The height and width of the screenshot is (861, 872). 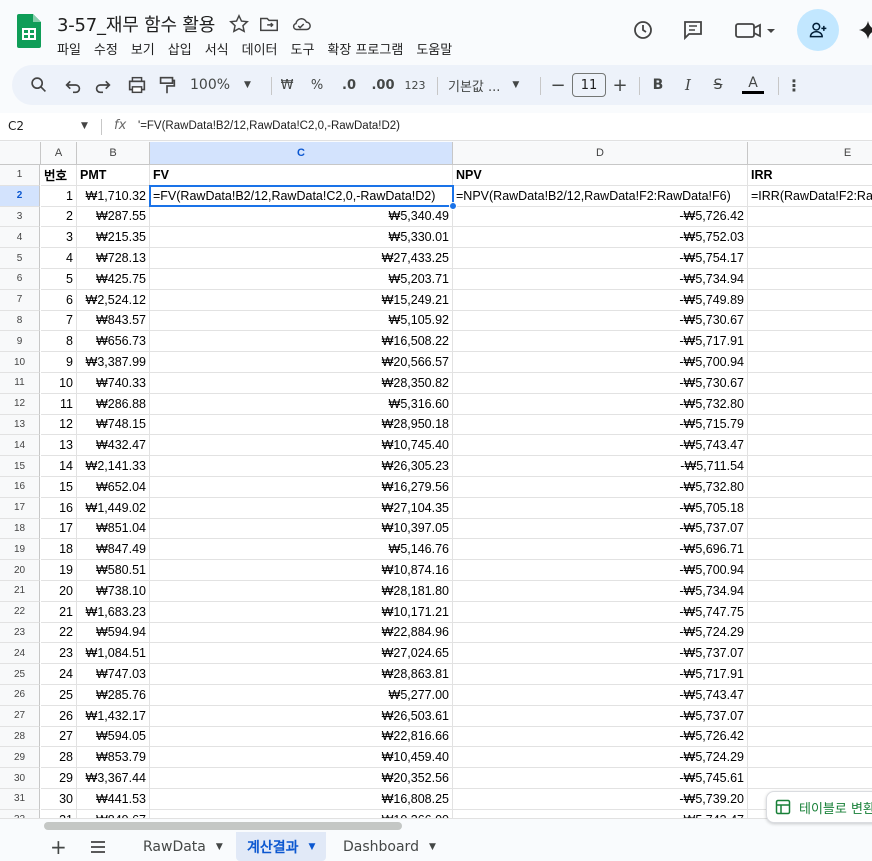 What do you see at coordinates (113, 695) in the screenshot?
I see `cell-pmt: ₩285.76` at bounding box center [113, 695].